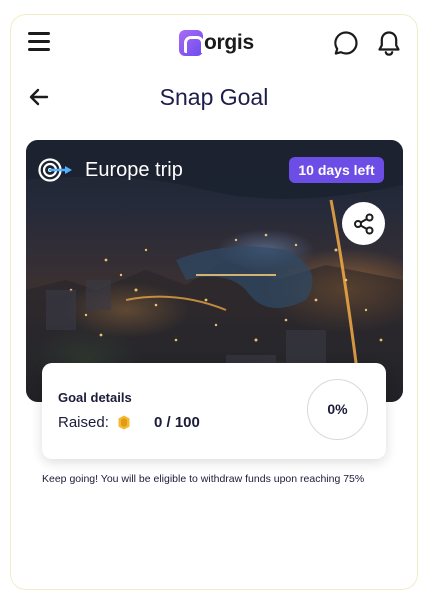  Describe the element at coordinates (177, 422) in the screenshot. I see `raised-amount: 0 / 100` at that location.